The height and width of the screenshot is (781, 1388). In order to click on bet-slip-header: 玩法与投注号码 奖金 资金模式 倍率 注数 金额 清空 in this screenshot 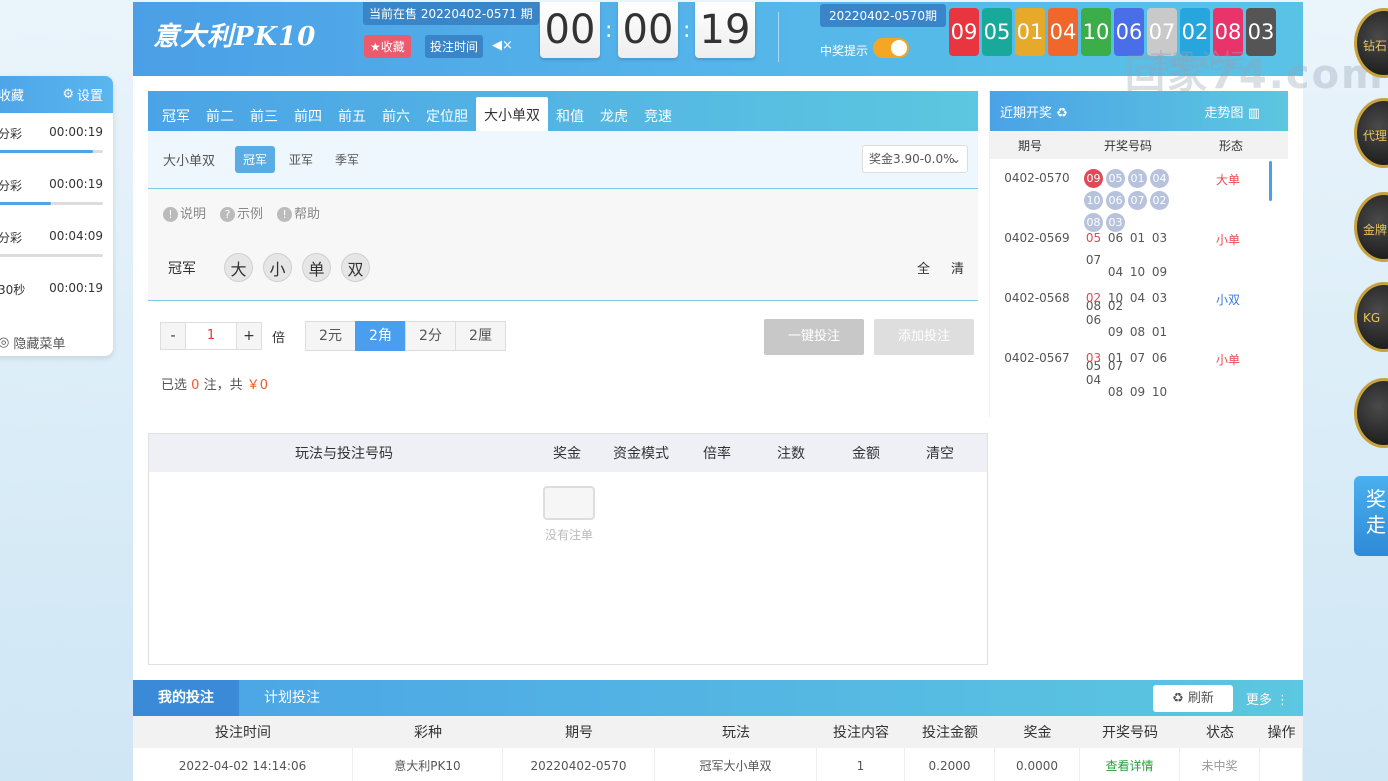, I will do `click(568, 453)`.